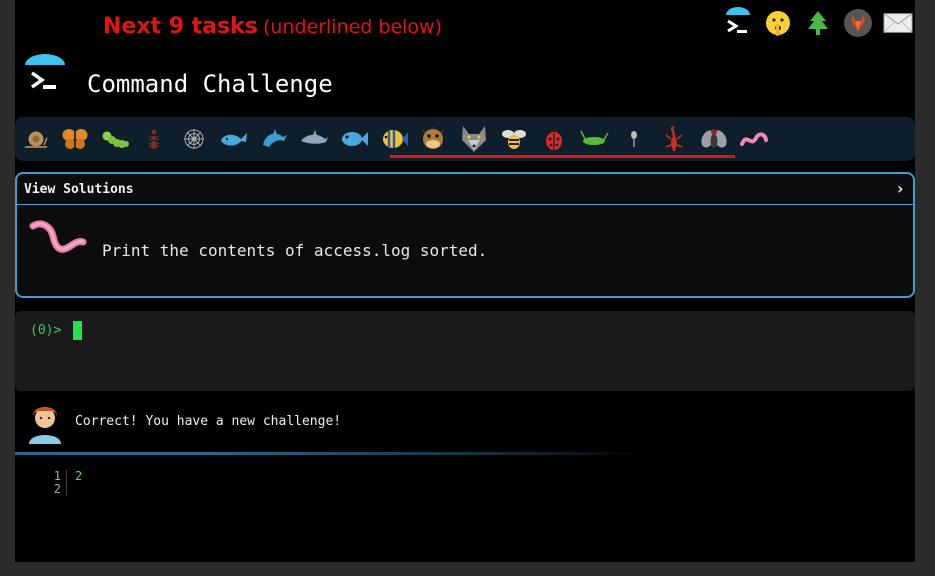 The image size is (935, 576). I want to click on next-tasks-heading: Next 9 tasks (underlined below), so click(272, 26).